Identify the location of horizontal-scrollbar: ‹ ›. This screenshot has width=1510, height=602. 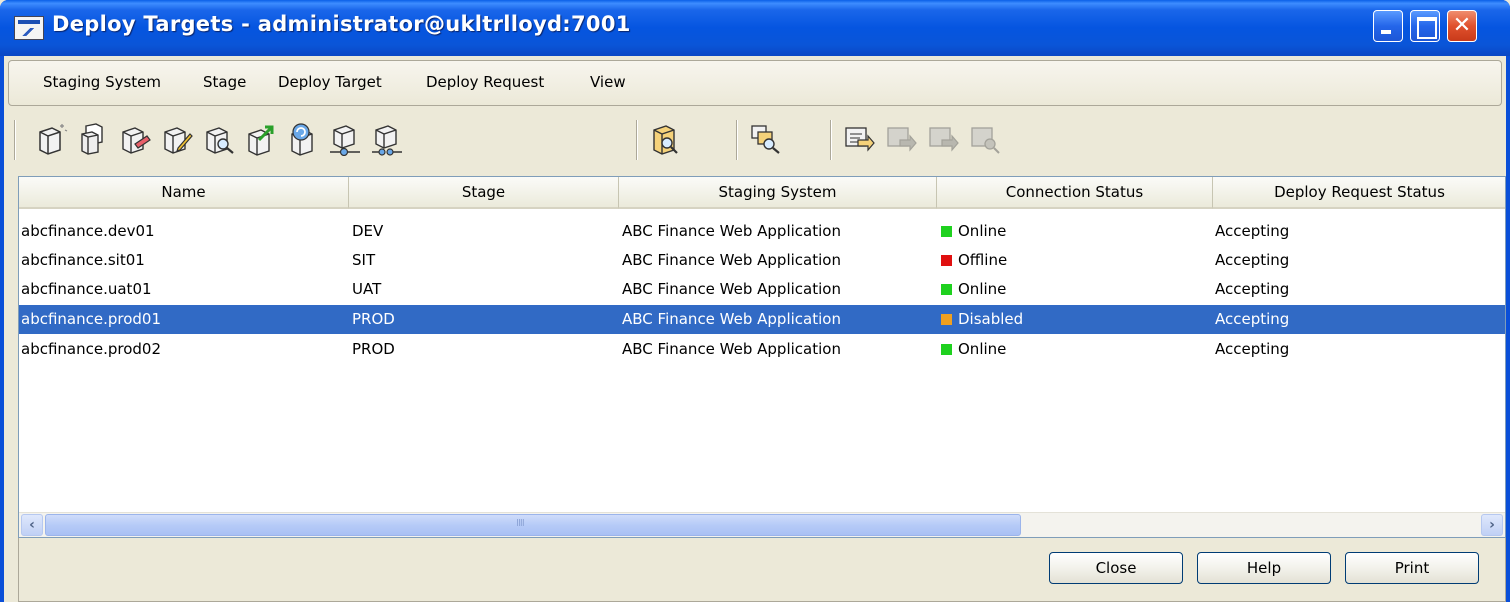
(762, 524).